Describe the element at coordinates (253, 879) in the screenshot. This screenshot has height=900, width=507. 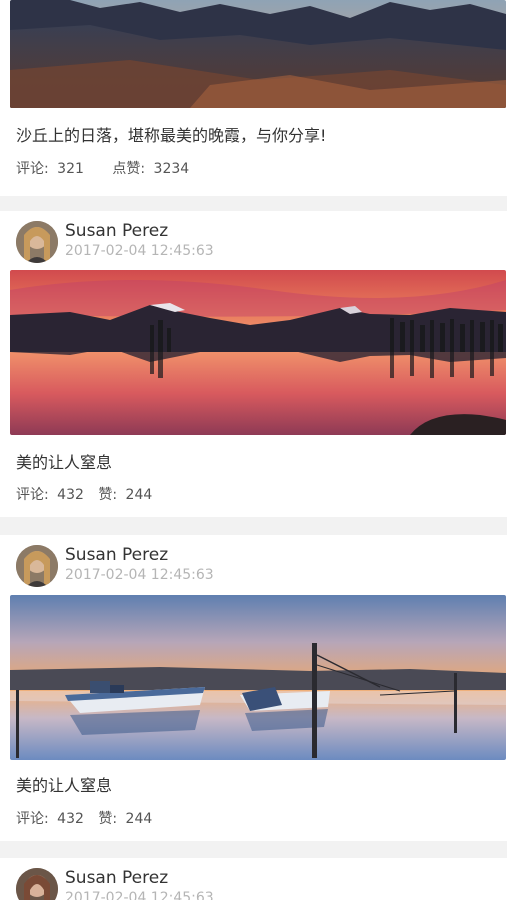
I see `post-card: Susan Perez 2017-02-04 12:45:63` at that location.